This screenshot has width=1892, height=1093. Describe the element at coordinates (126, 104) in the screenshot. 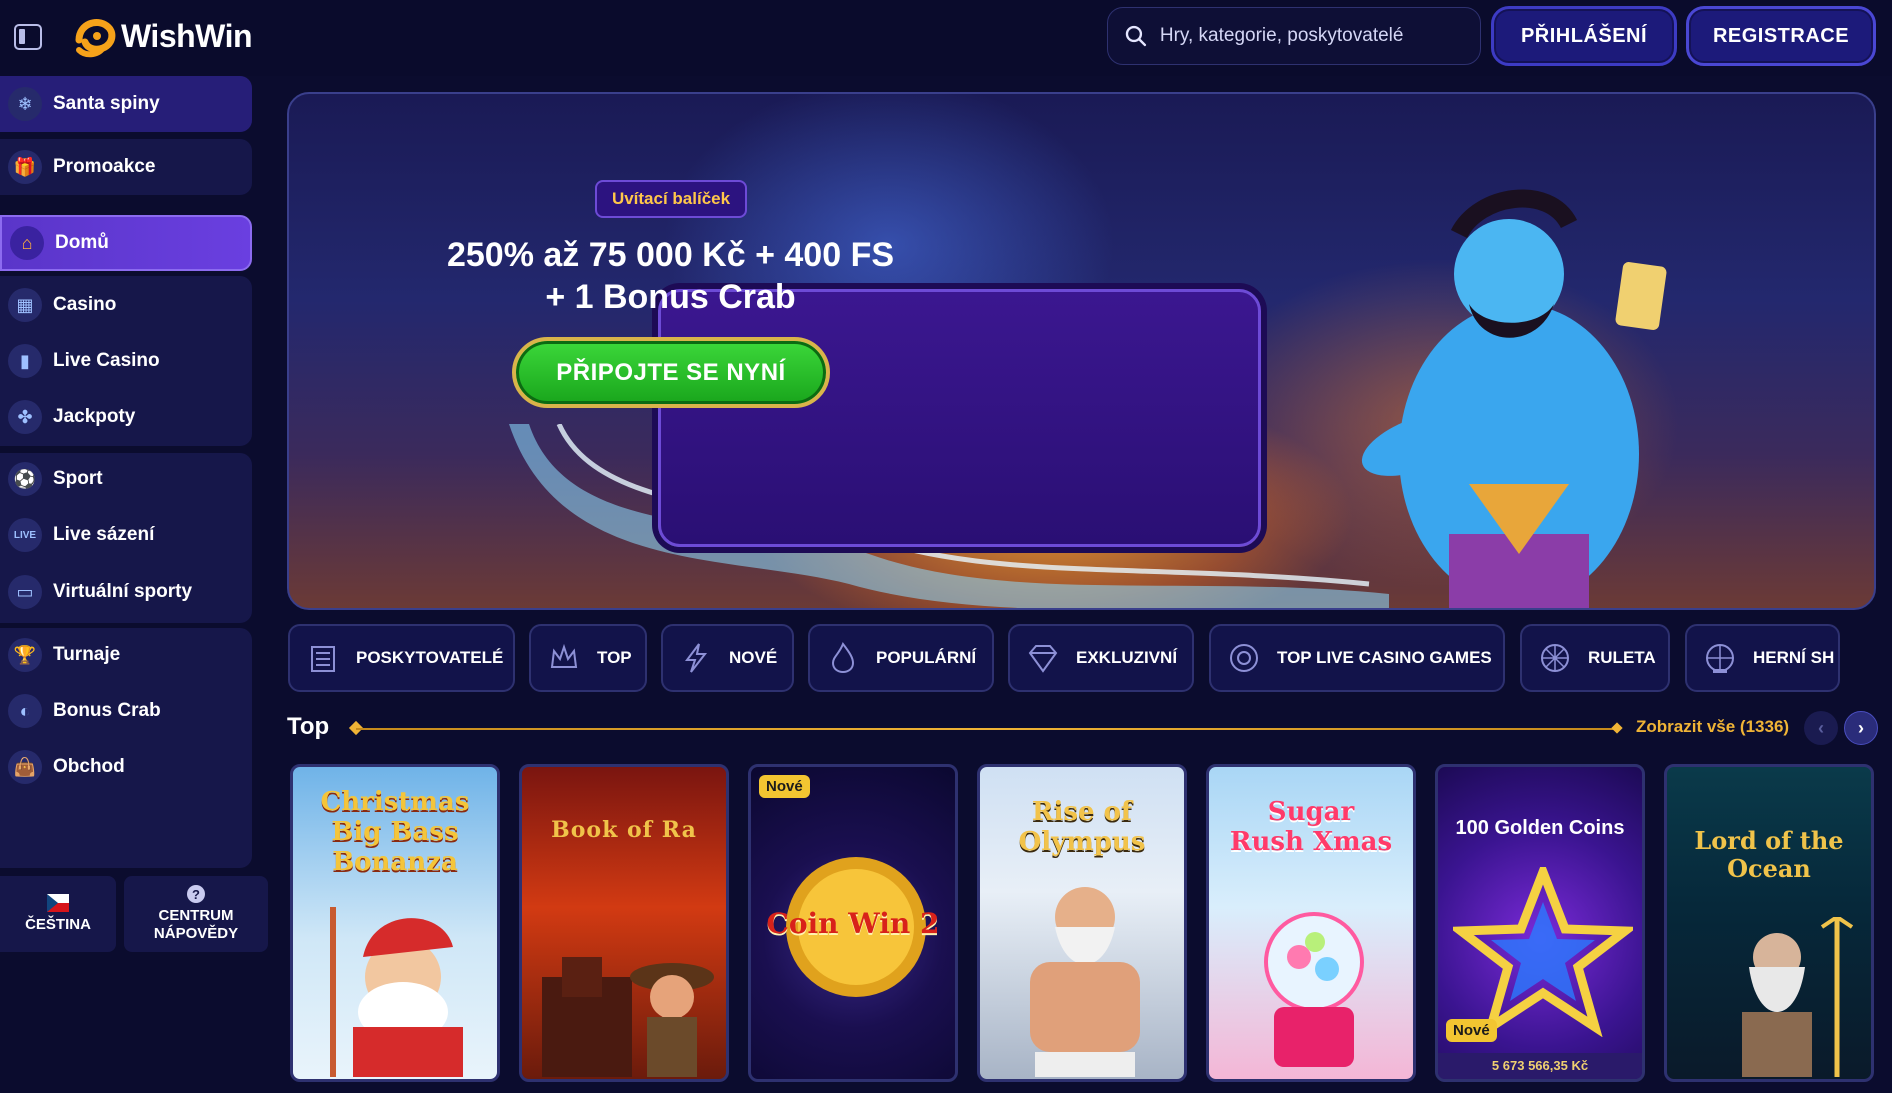

I see `sidebar-item-santa-spiny: ❄ Santa spiny` at that location.